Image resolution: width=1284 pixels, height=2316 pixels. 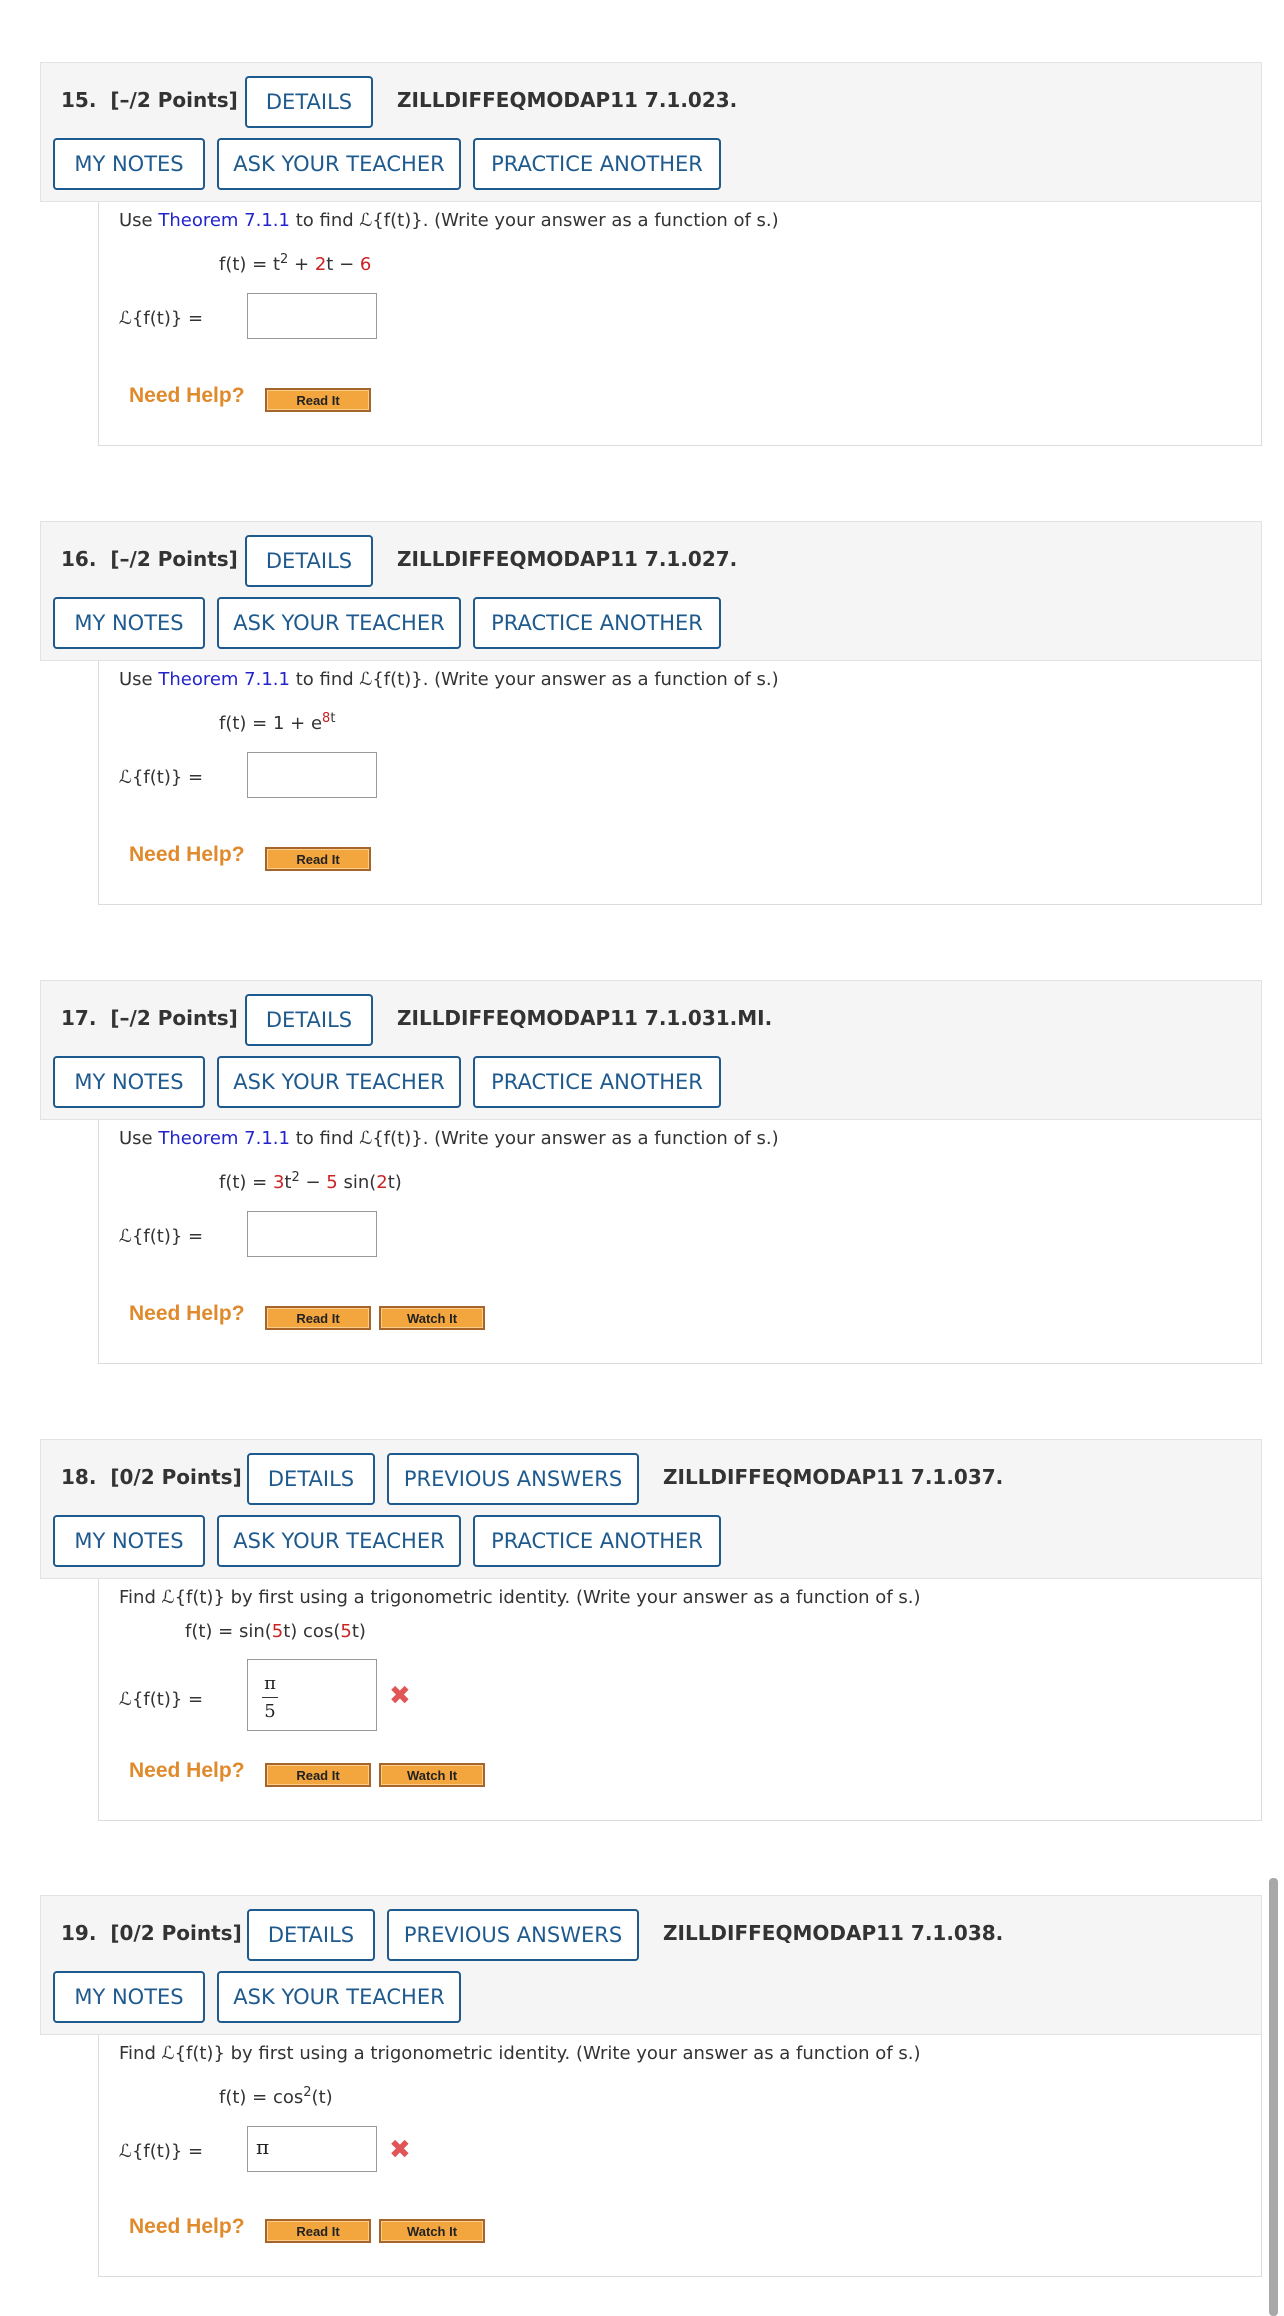 What do you see at coordinates (270, 1697) in the screenshot?
I see `answer-fraction: π 5` at bounding box center [270, 1697].